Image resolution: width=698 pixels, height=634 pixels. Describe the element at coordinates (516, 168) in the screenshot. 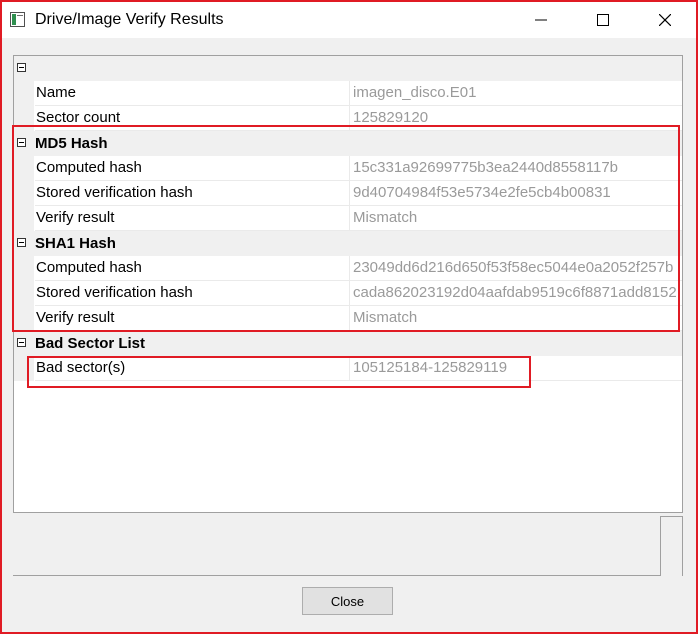

I see `property-value: 15c331a92699775b3ea2440d8558117b` at that location.